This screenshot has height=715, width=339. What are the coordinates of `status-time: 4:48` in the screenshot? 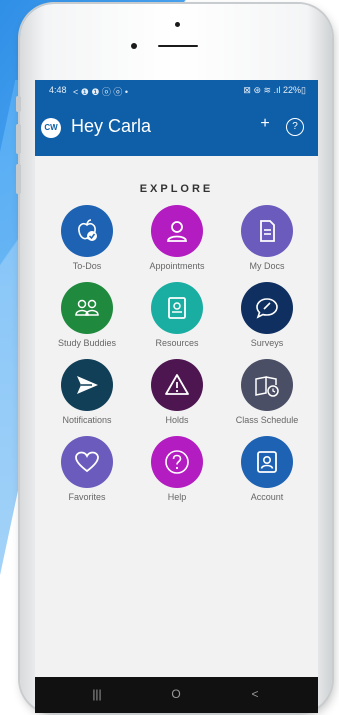 It's located at (58, 90).